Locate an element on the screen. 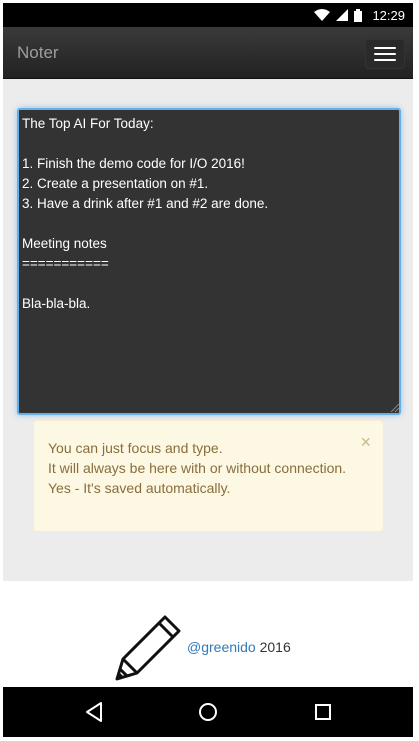  wifi-icon is located at coordinates (322, 15).